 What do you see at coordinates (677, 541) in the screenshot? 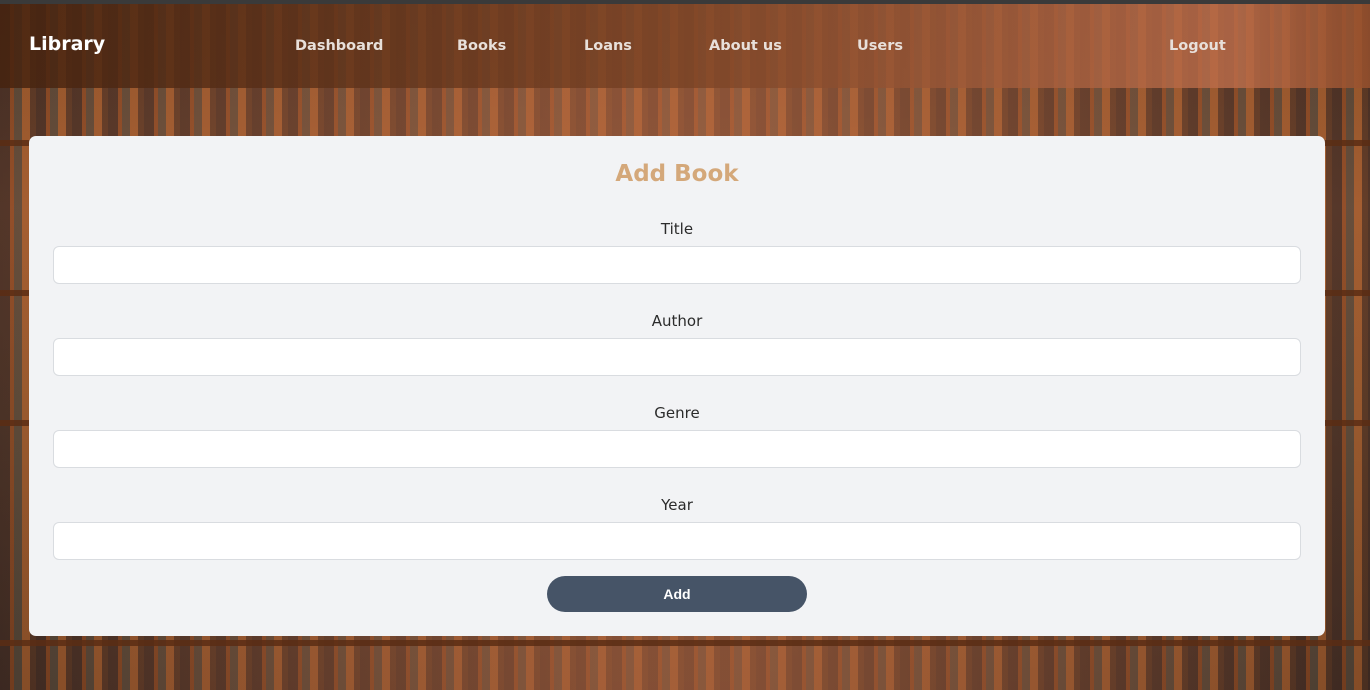
I see `year-input` at bounding box center [677, 541].